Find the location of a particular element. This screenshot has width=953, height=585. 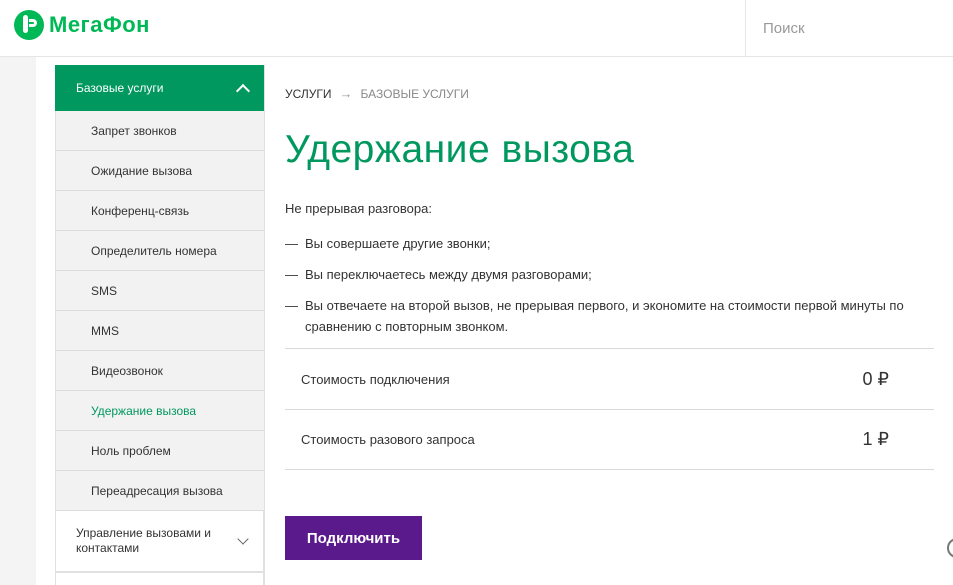

sidebar-section-title: Базовые услуги is located at coordinates (120, 88).